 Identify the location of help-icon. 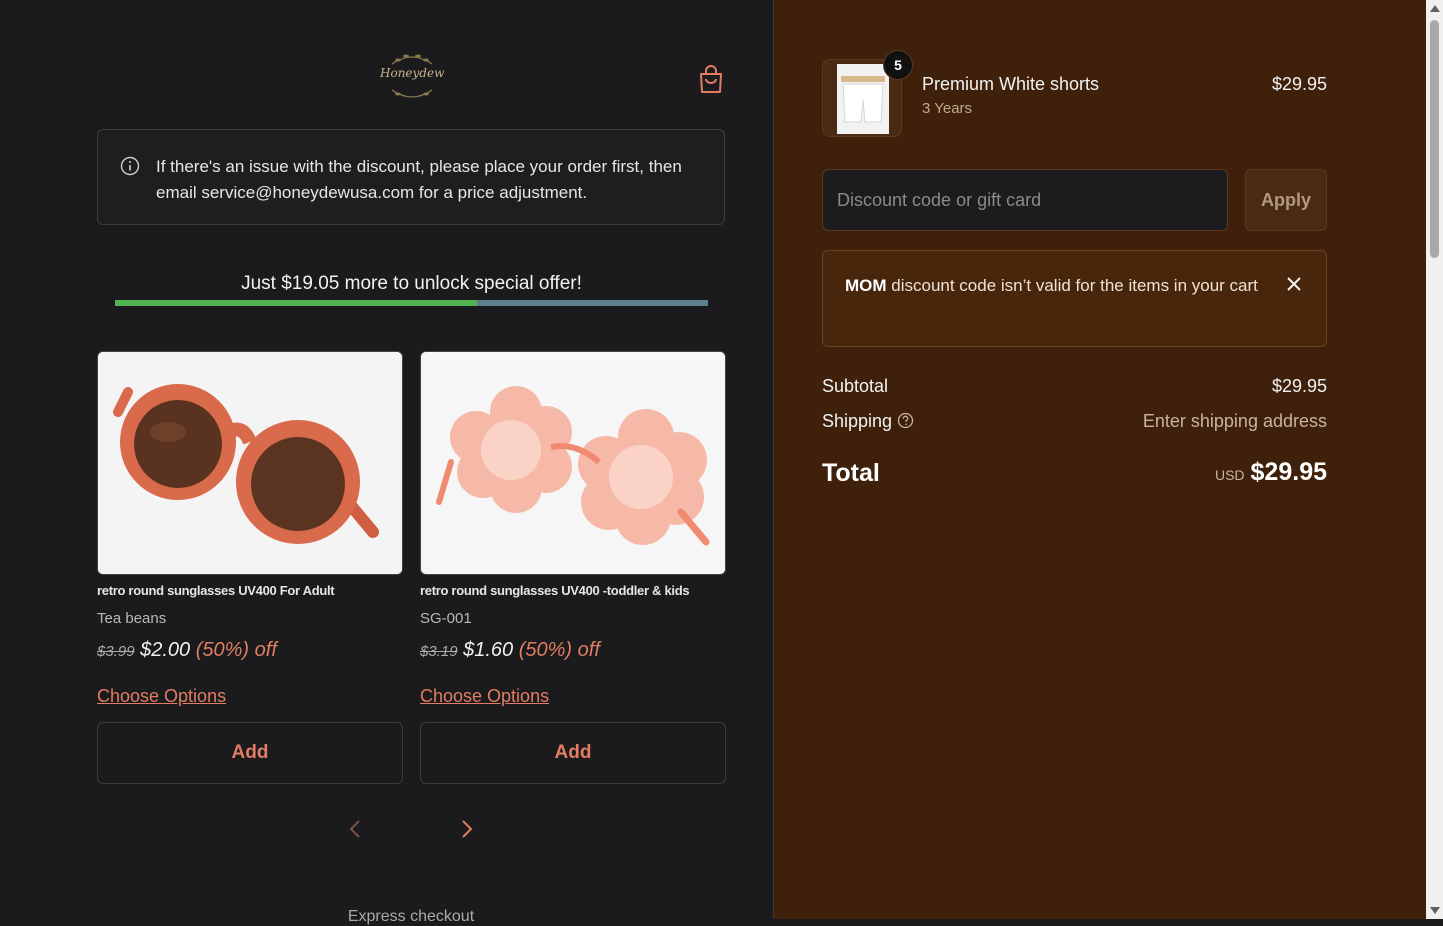
(905, 420).